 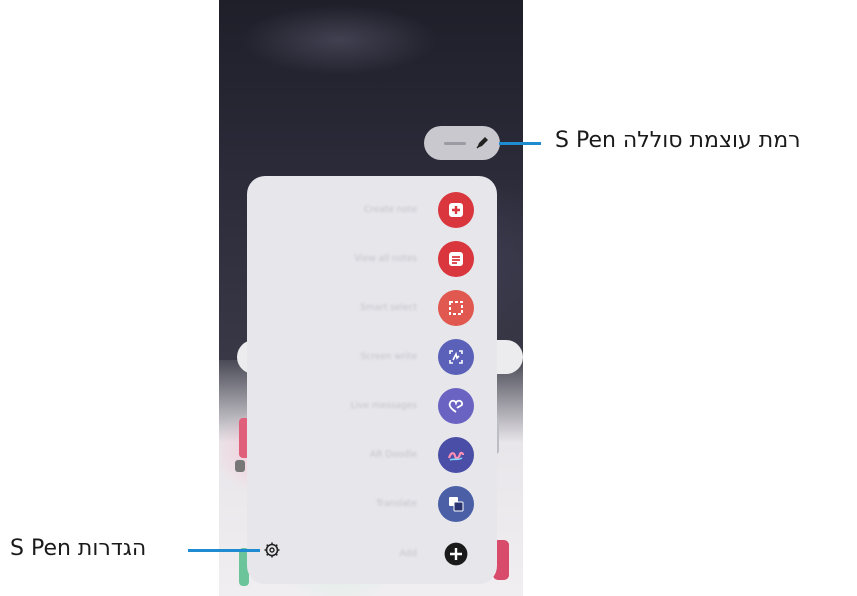 What do you see at coordinates (385, 259) in the screenshot?
I see `menu-item-label: View all notes` at bounding box center [385, 259].